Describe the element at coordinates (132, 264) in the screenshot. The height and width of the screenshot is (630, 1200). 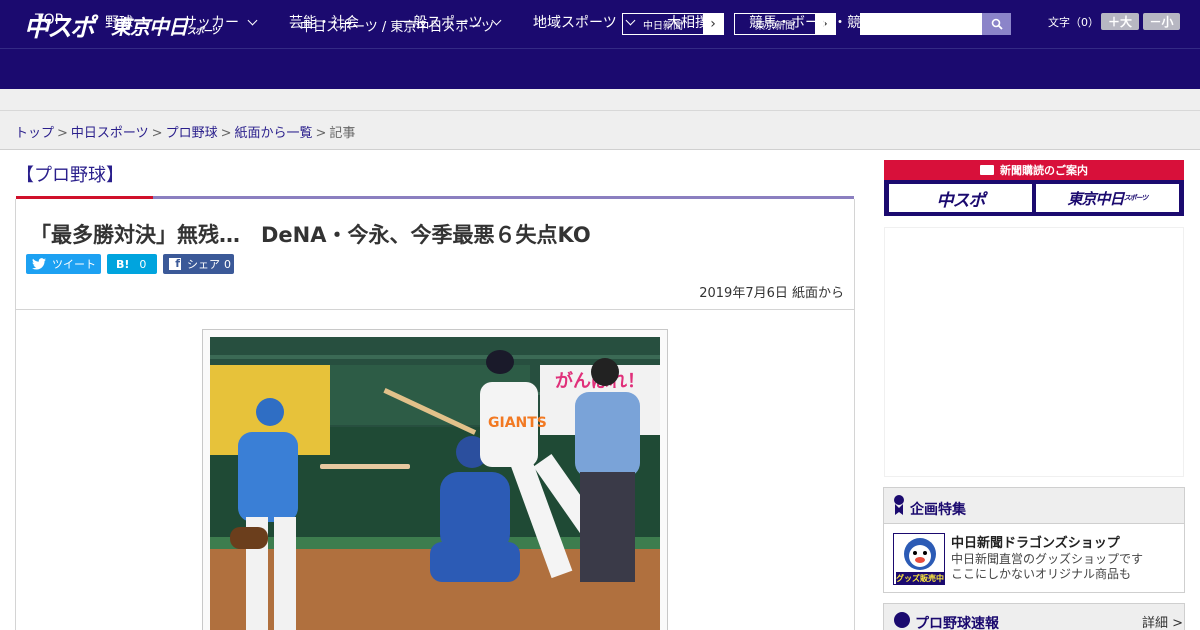
I see `hatena-bookmark-button: B! 0` at that location.